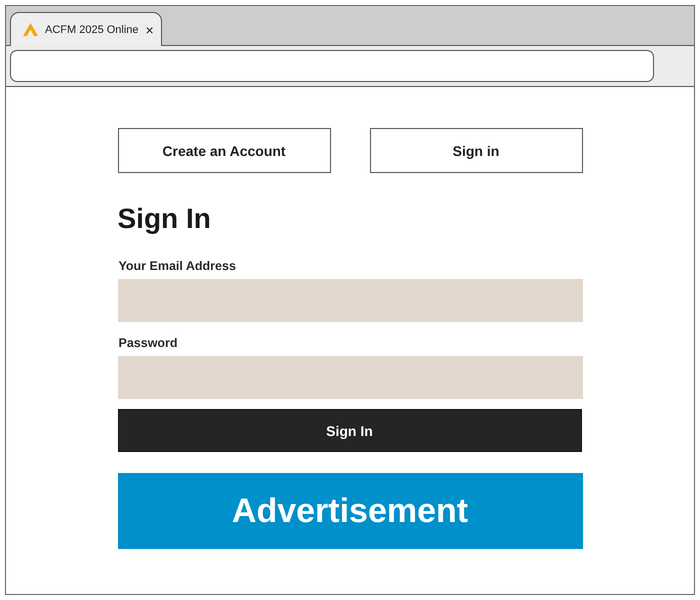 The height and width of the screenshot is (600, 700). What do you see at coordinates (30, 29) in the screenshot?
I see `logo-icon` at bounding box center [30, 29].